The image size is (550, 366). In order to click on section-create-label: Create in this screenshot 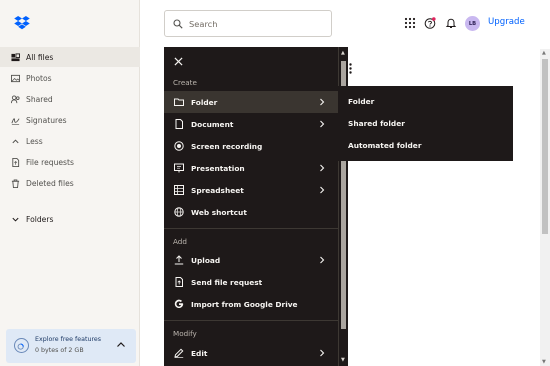, I will do `click(185, 82)`.